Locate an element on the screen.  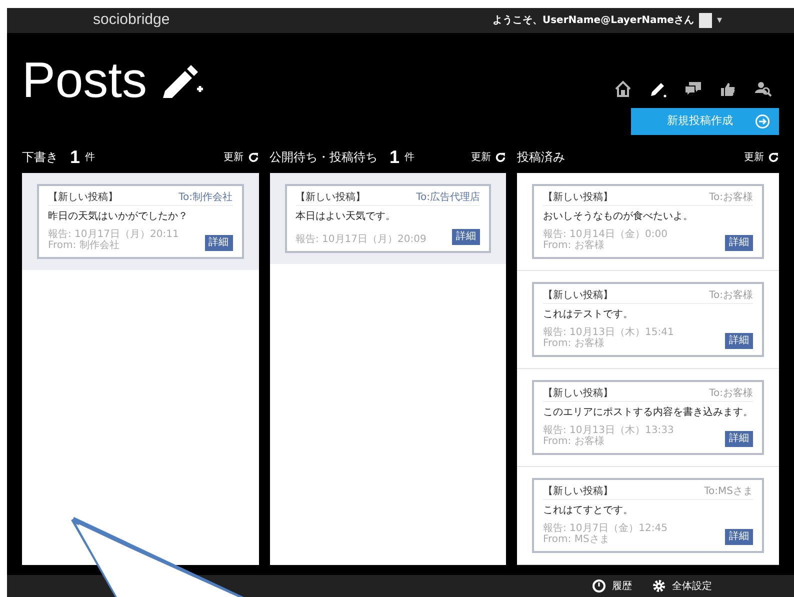
arrow-right-icon is located at coordinates (762, 121).